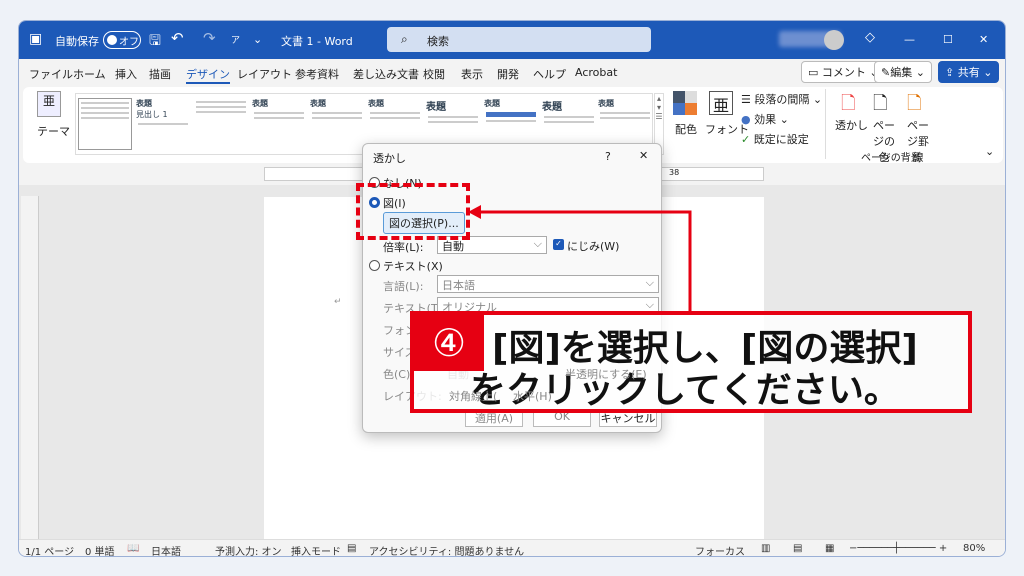  Describe the element at coordinates (746, 139) in the screenshot. I see `check-circle-icon: ✓` at that location.